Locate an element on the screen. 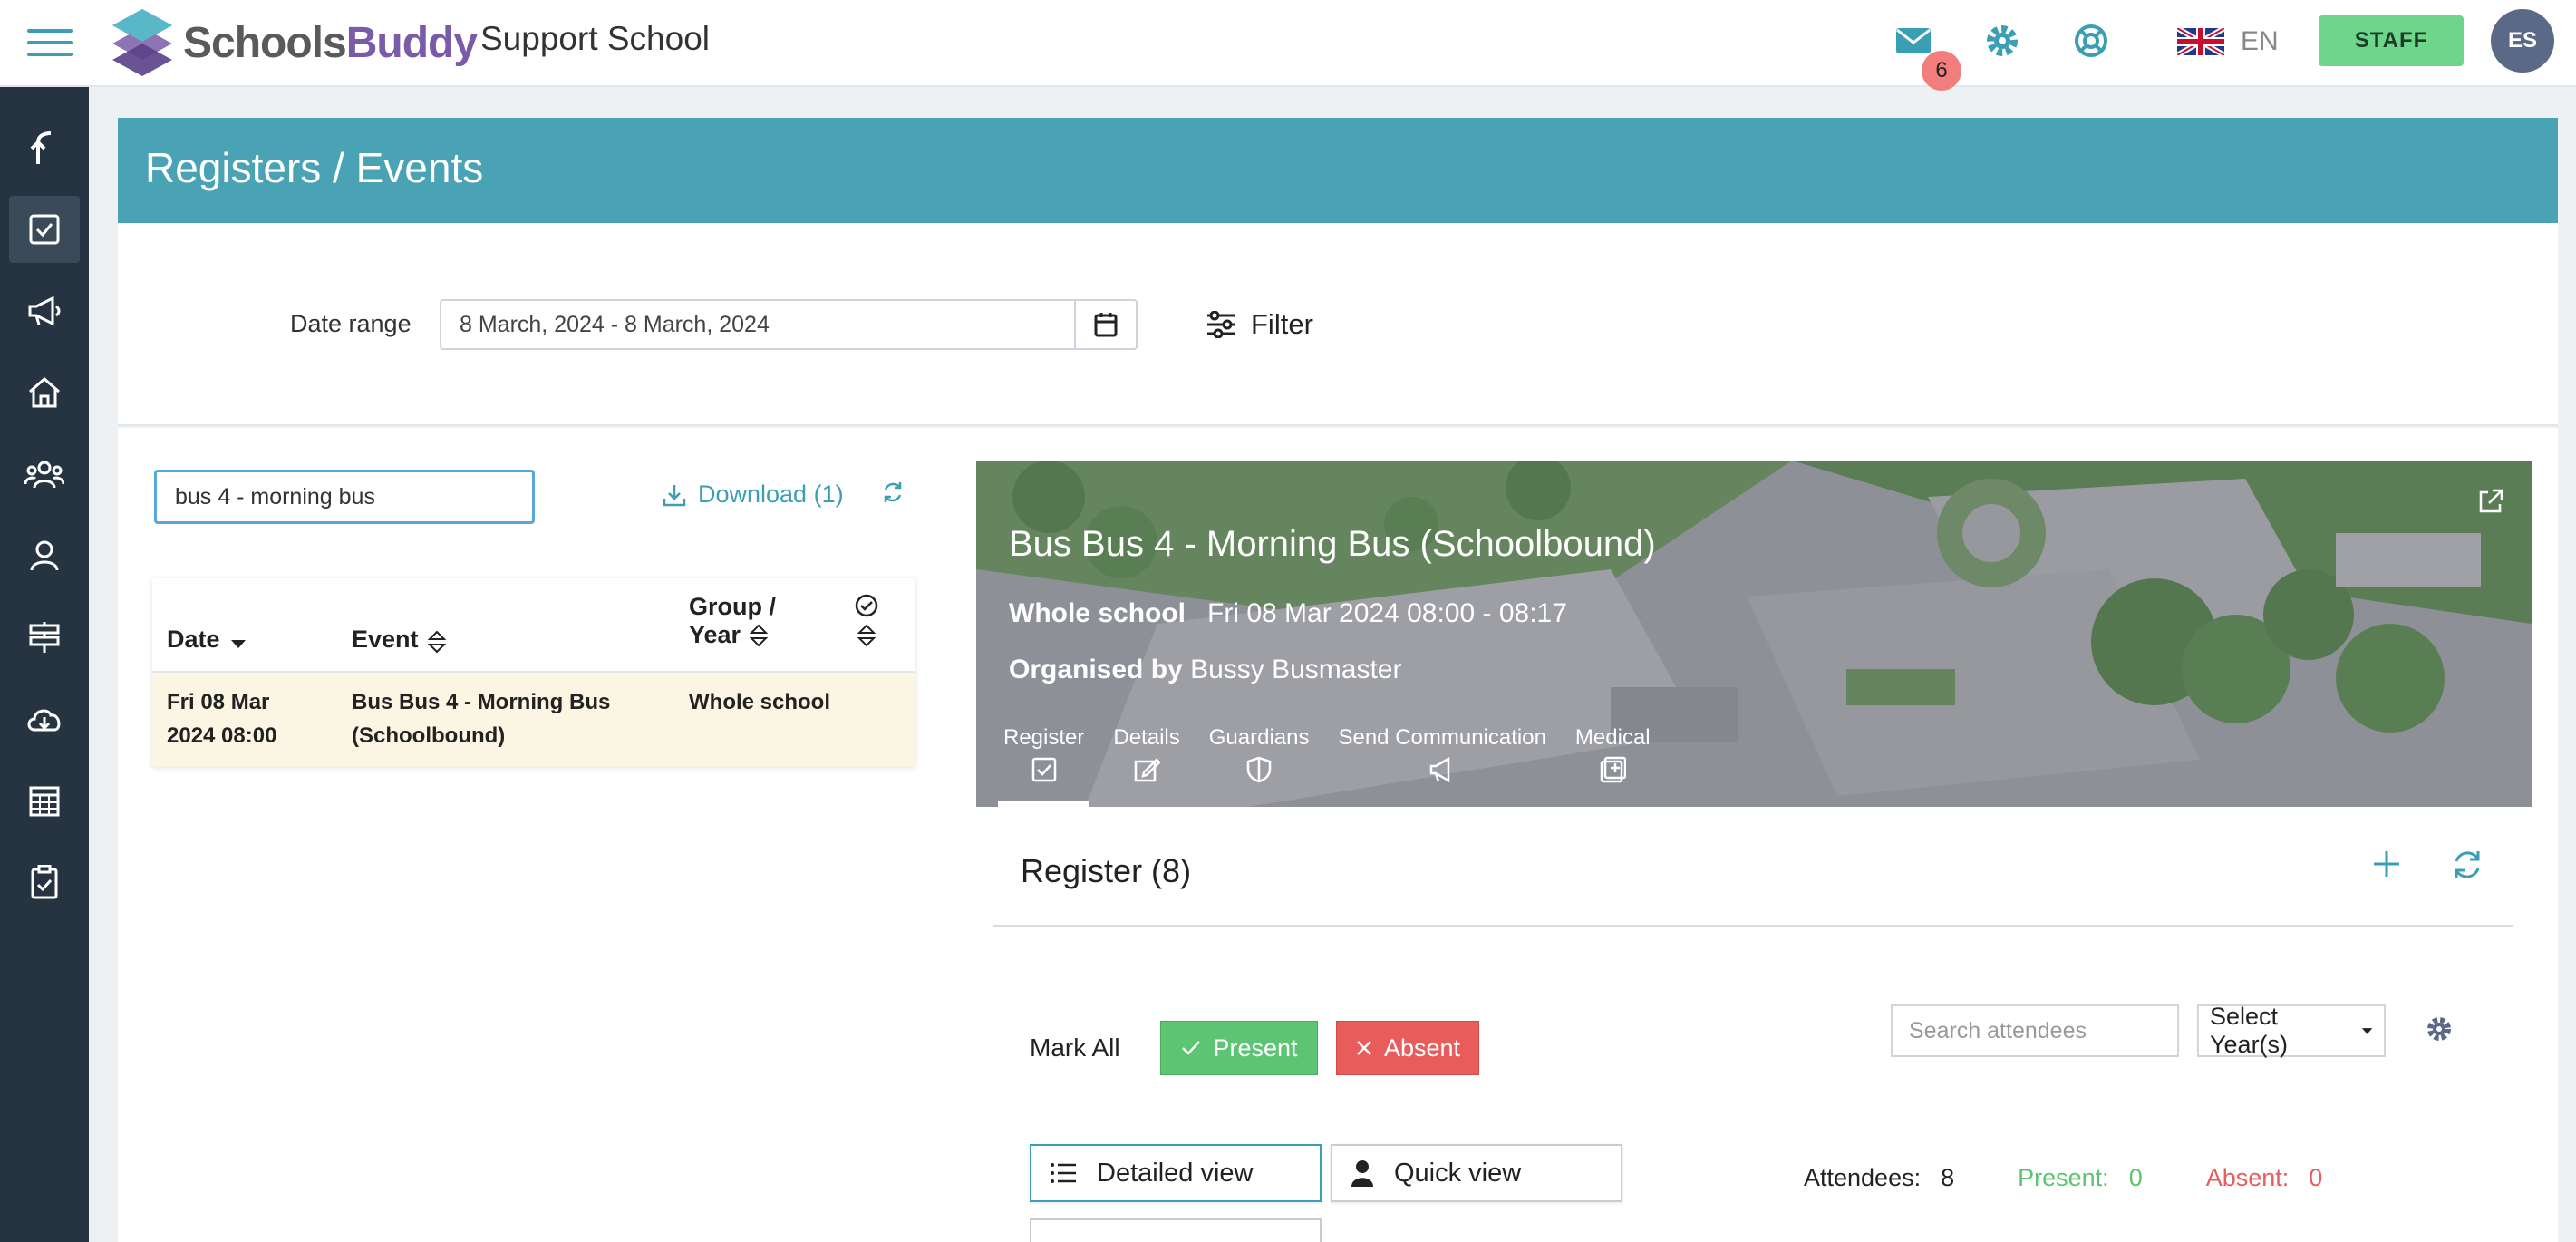 The height and width of the screenshot is (1242, 2576). users-icon is located at coordinates (44, 475).